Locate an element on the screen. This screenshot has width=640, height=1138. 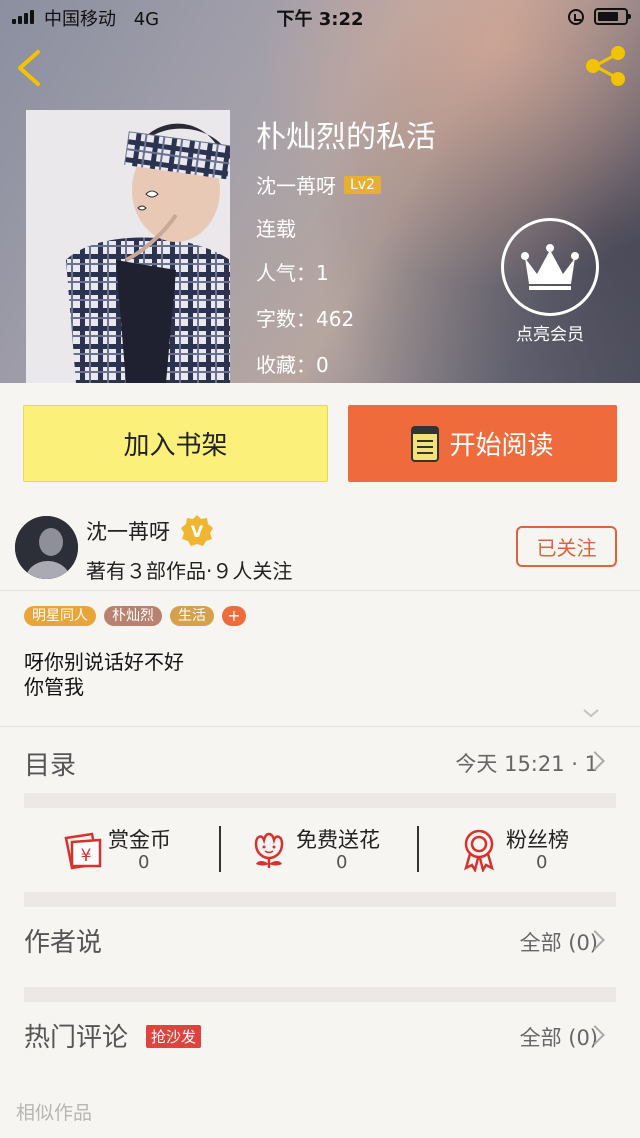
stat-label: 免费送花 is located at coordinates (338, 840).